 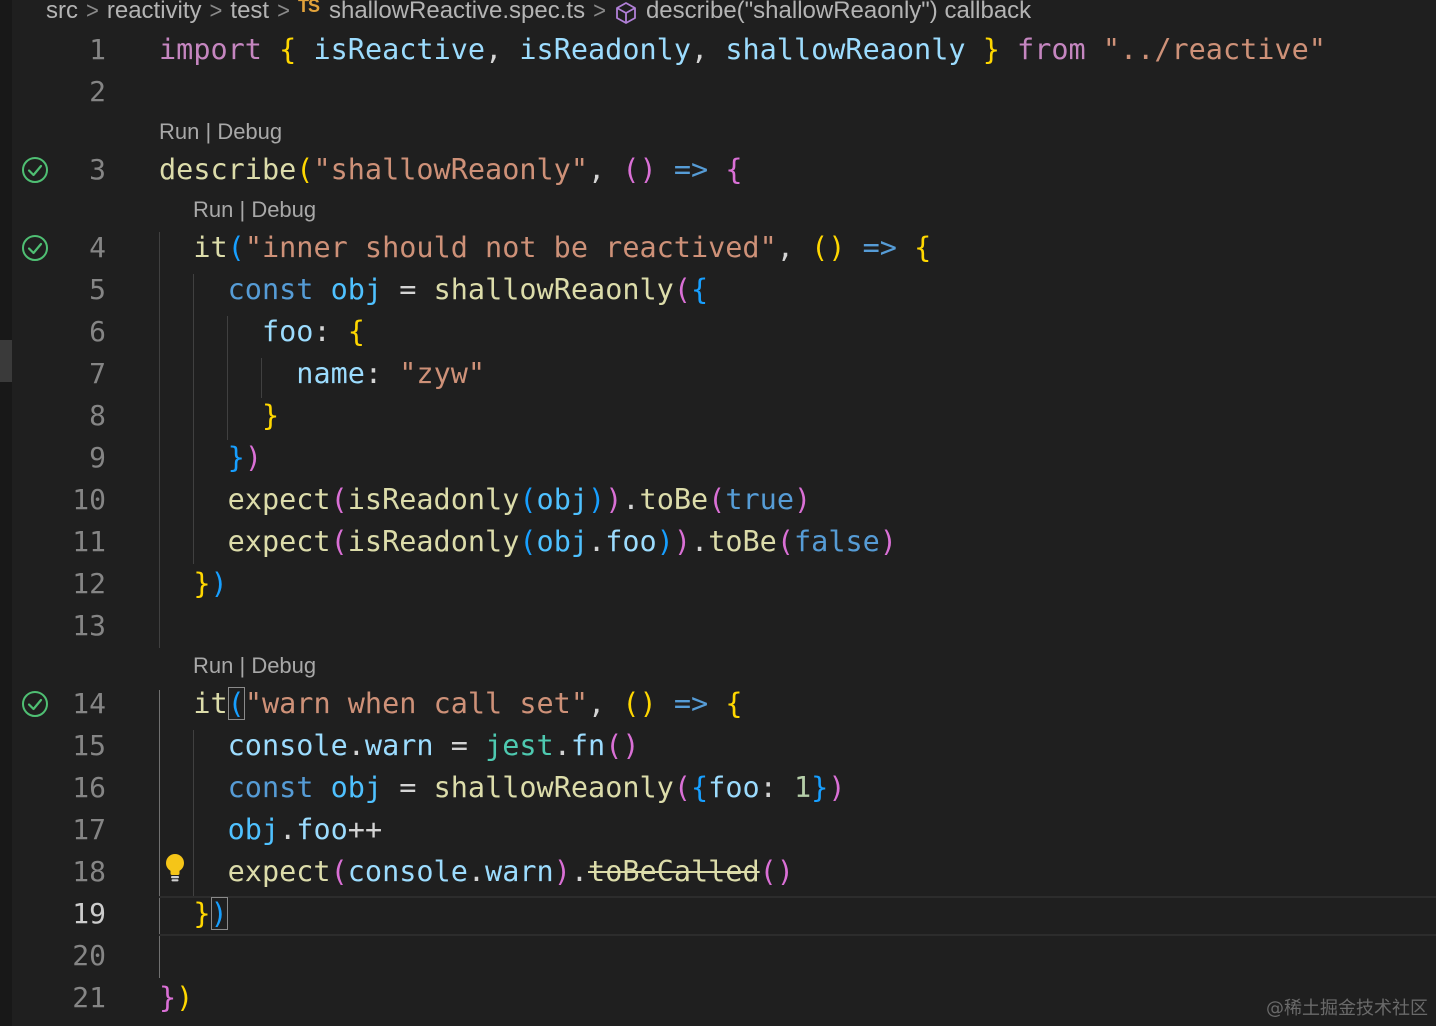 I want to click on breadcrumb-item-test: test, so click(x=249, y=12).